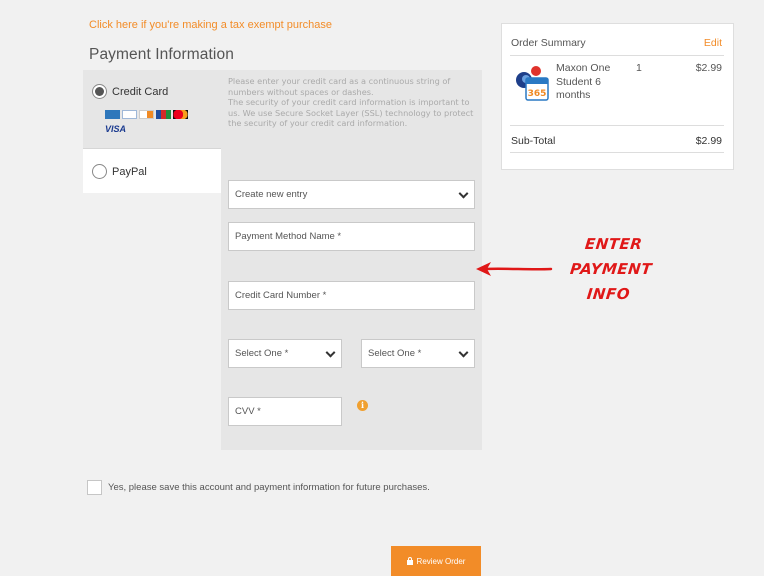  Describe the element at coordinates (708, 68) in the screenshot. I see `product-price: $2.99` at that location.